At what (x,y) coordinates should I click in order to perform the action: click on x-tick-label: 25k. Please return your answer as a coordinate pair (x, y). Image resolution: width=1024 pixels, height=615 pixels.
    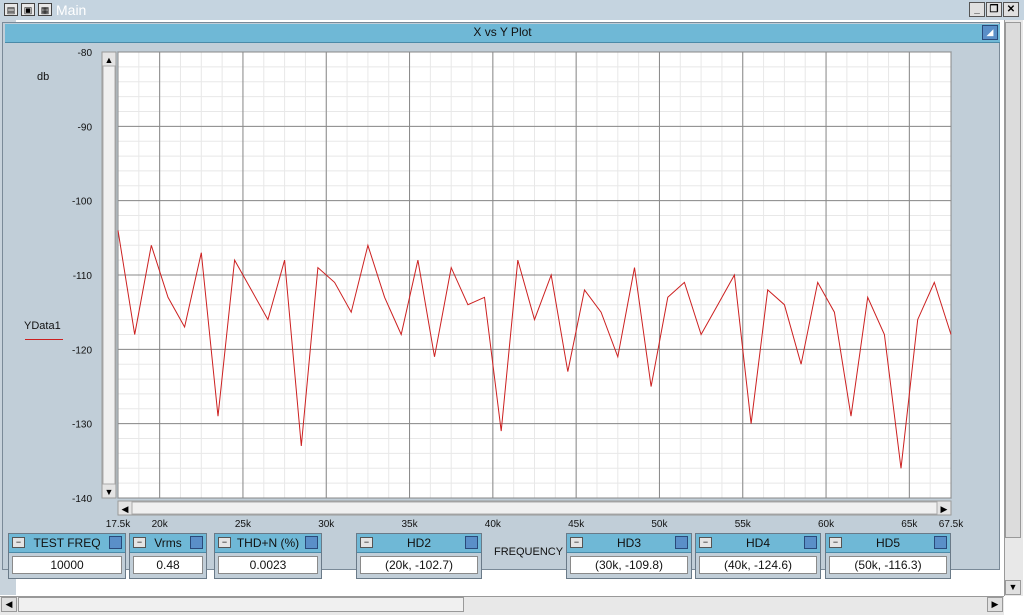
    Looking at the image, I should click on (243, 524).